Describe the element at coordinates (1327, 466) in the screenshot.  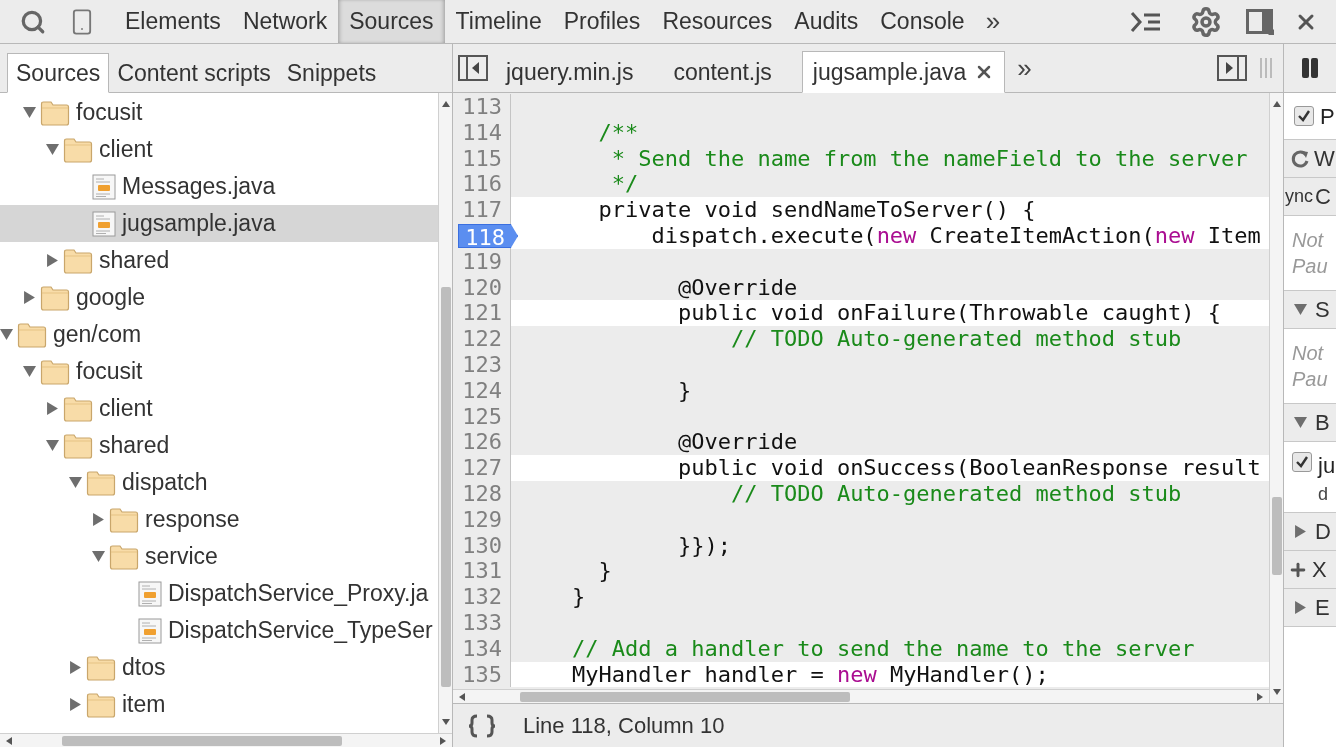
I see `breakpoint-file: ju` at that location.